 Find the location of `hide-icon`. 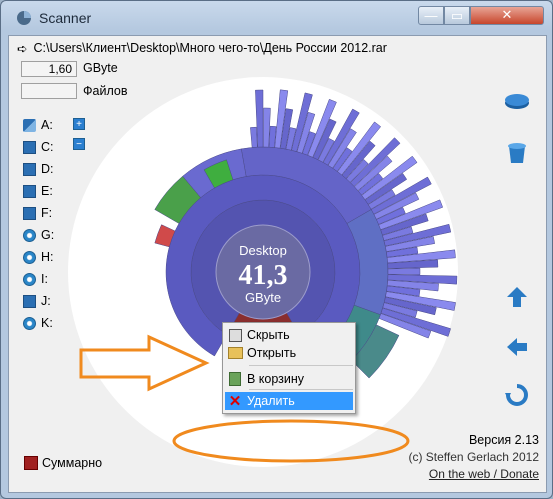

hide-icon is located at coordinates (235, 335).